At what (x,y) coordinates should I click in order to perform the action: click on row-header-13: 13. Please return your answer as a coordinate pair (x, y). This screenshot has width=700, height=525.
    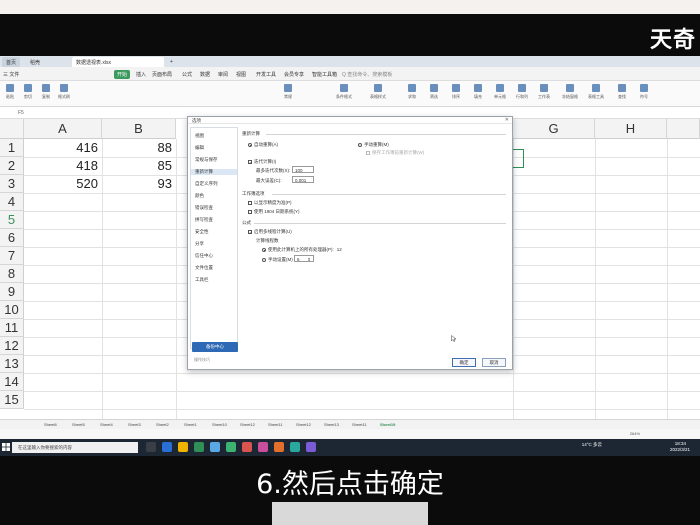
    Looking at the image, I should click on (12, 364).